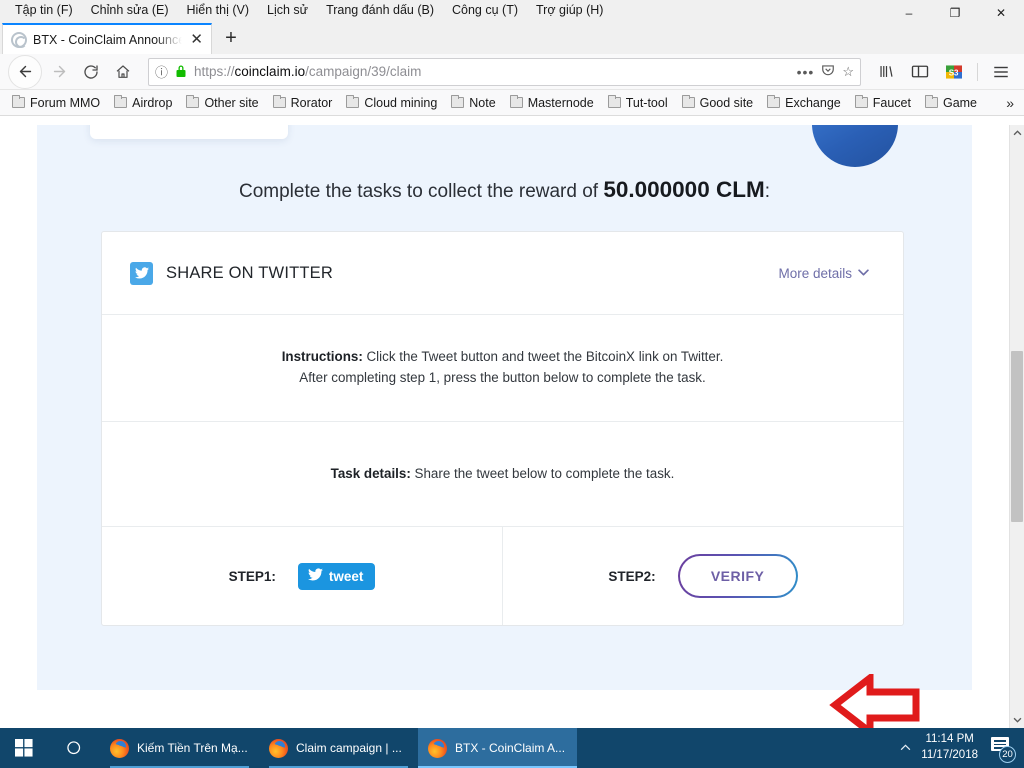 This screenshot has width=1024, height=768. Describe the element at coordinates (315, 576) in the screenshot. I see `twitter-bird-icon` at that location.